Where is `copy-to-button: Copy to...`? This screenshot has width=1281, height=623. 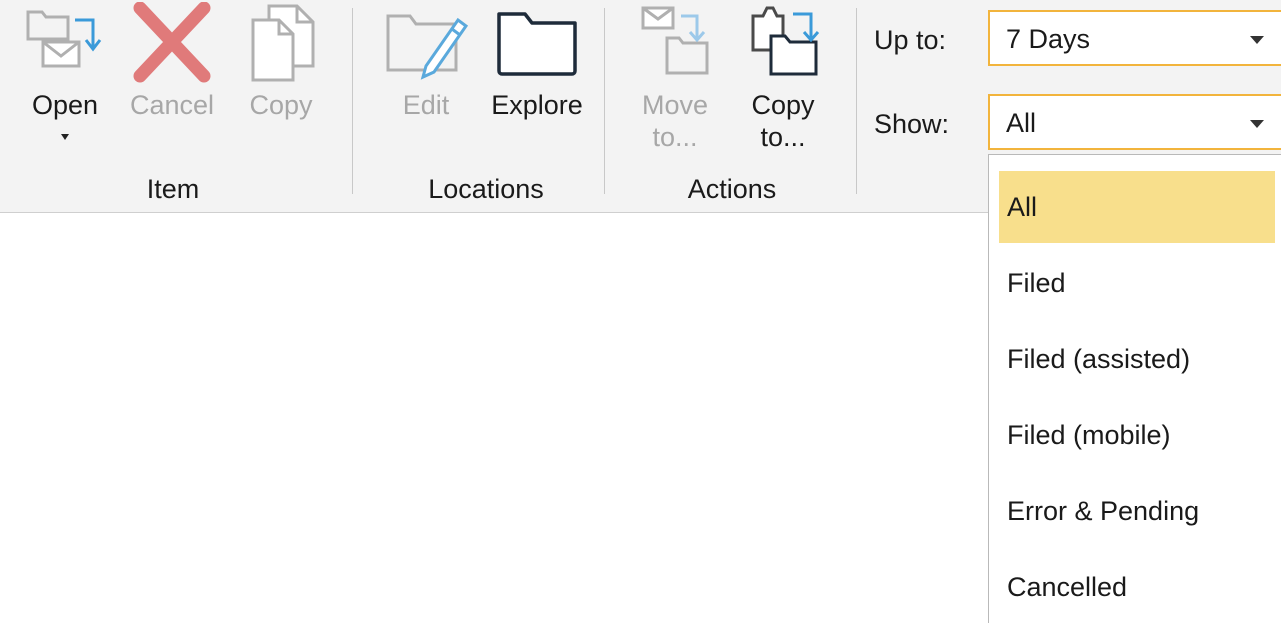
copy-to-button: Copy to... is located at coordinates (783, 80).